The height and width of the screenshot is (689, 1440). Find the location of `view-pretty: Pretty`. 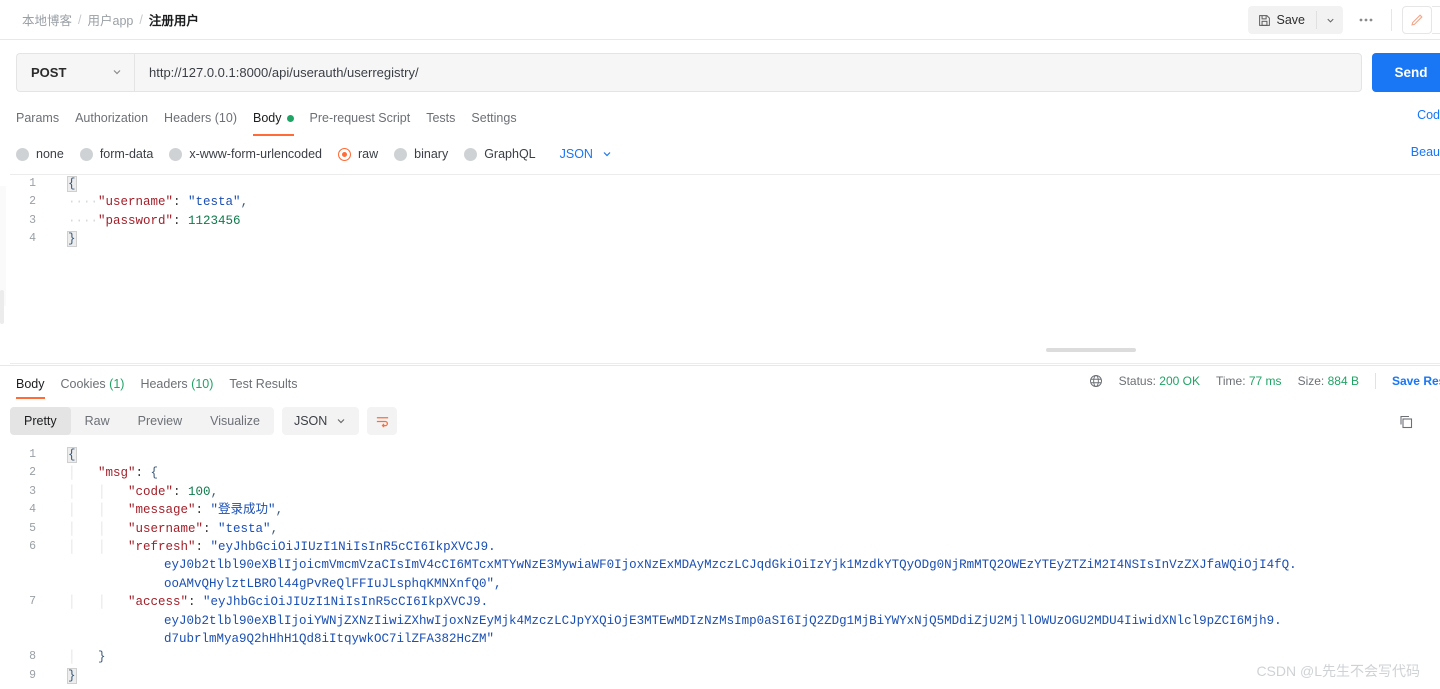

view-pretty: Pretty is located at coordinates (40, 421).